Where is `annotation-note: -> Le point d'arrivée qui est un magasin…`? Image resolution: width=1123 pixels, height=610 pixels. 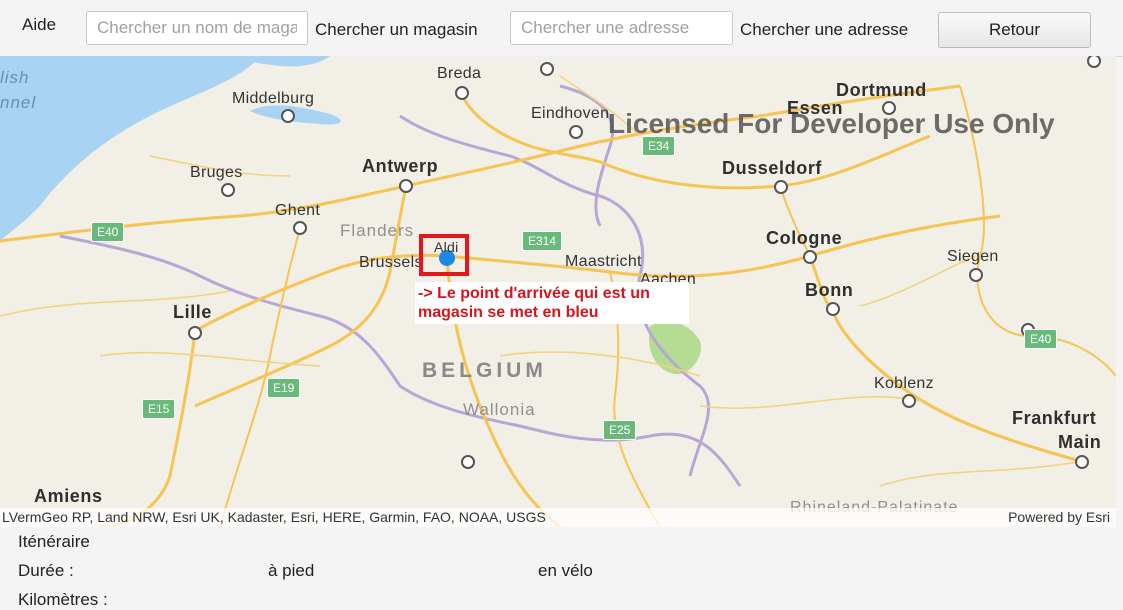
annotation-note: -> Le point d'arrivée qui est un magasin… is located at coordinates (552, 303).